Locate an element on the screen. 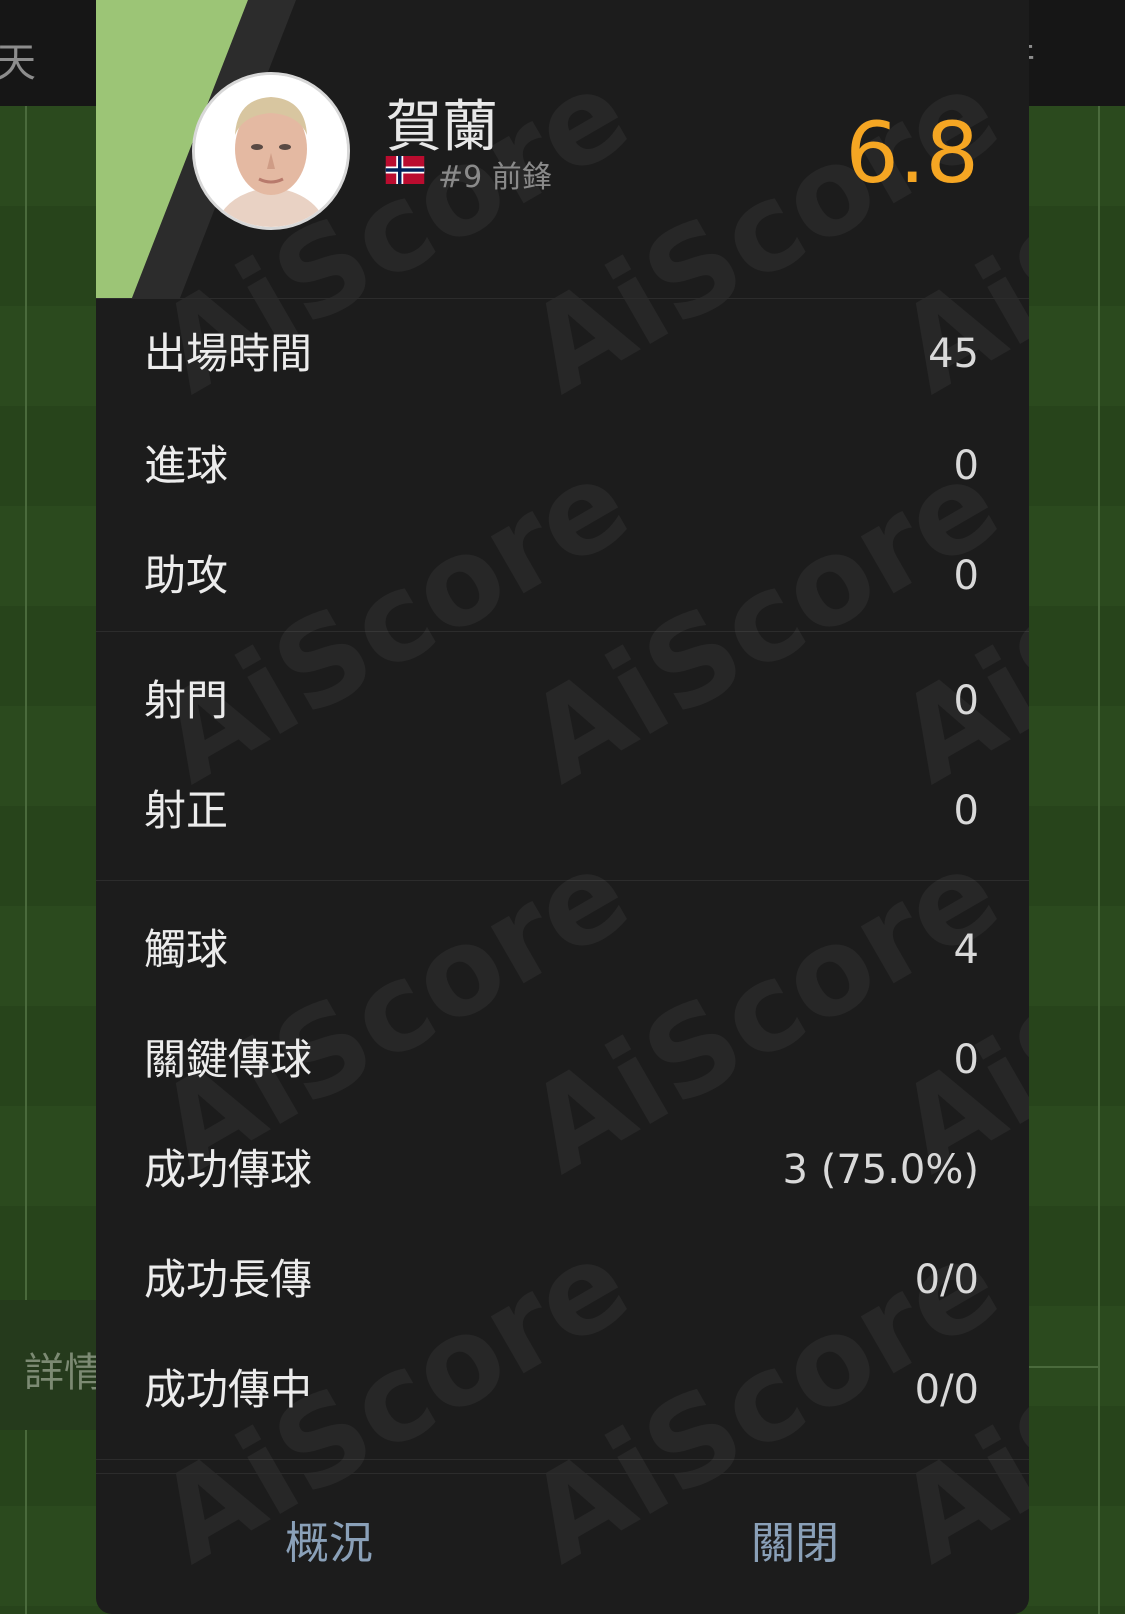  stat-value: 4 is located at coordinates (966, 950).